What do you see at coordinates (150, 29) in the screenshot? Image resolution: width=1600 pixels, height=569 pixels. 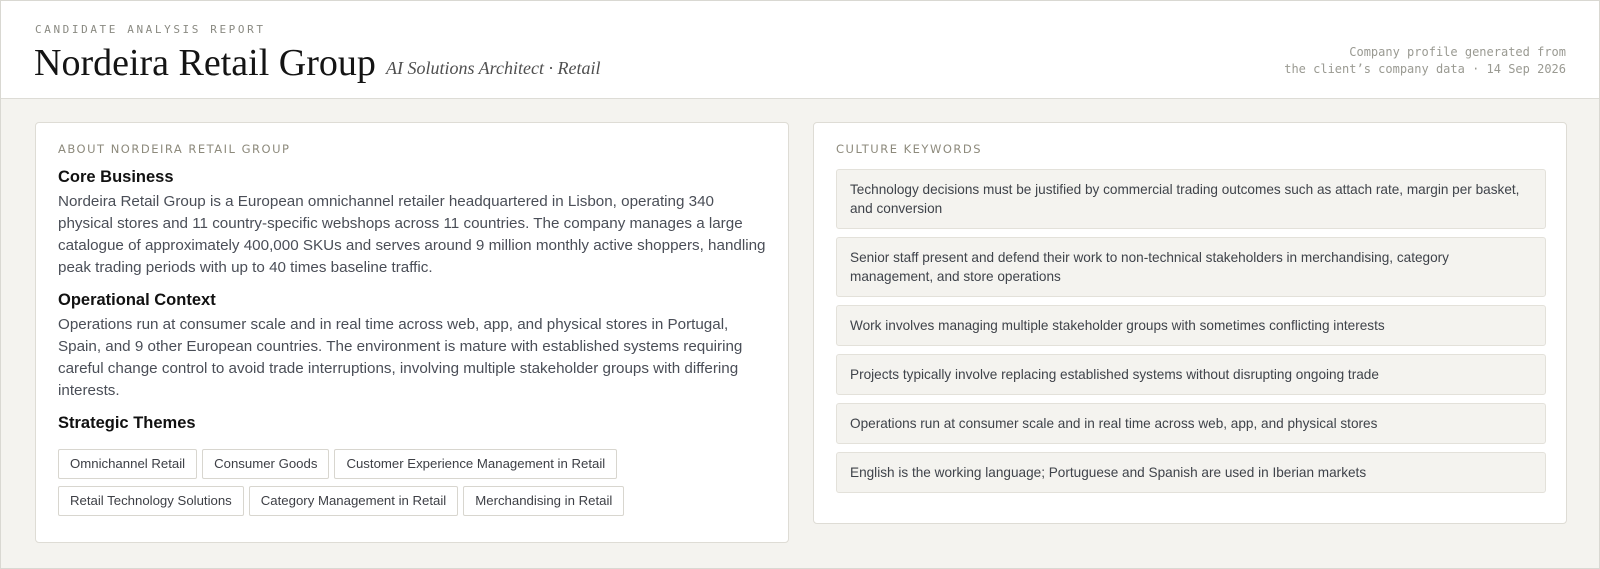 I see `report-eyebrow: CANDIDATE ANALYSIS REPORT` at bounding box center [150, 29].